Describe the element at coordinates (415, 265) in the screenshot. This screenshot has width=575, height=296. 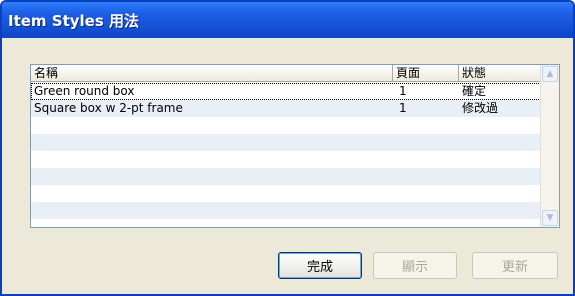
I see `show-button: 顯示` at that location.